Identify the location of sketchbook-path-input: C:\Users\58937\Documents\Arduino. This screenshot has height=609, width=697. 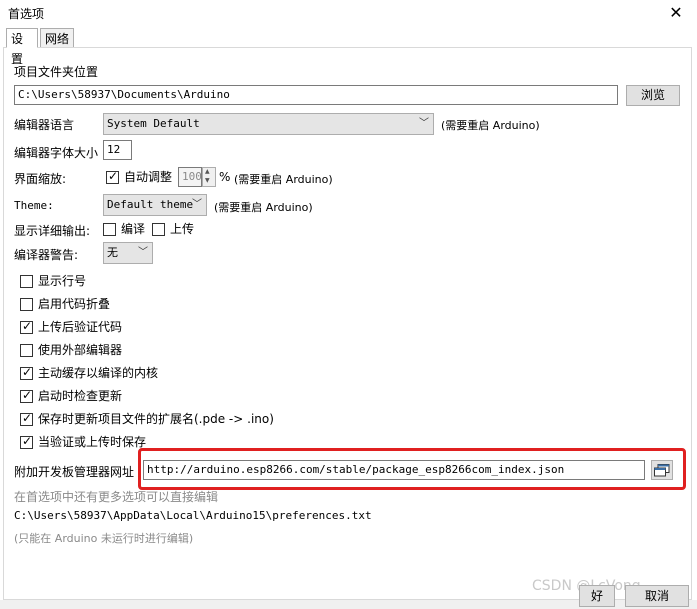
(316, 95).